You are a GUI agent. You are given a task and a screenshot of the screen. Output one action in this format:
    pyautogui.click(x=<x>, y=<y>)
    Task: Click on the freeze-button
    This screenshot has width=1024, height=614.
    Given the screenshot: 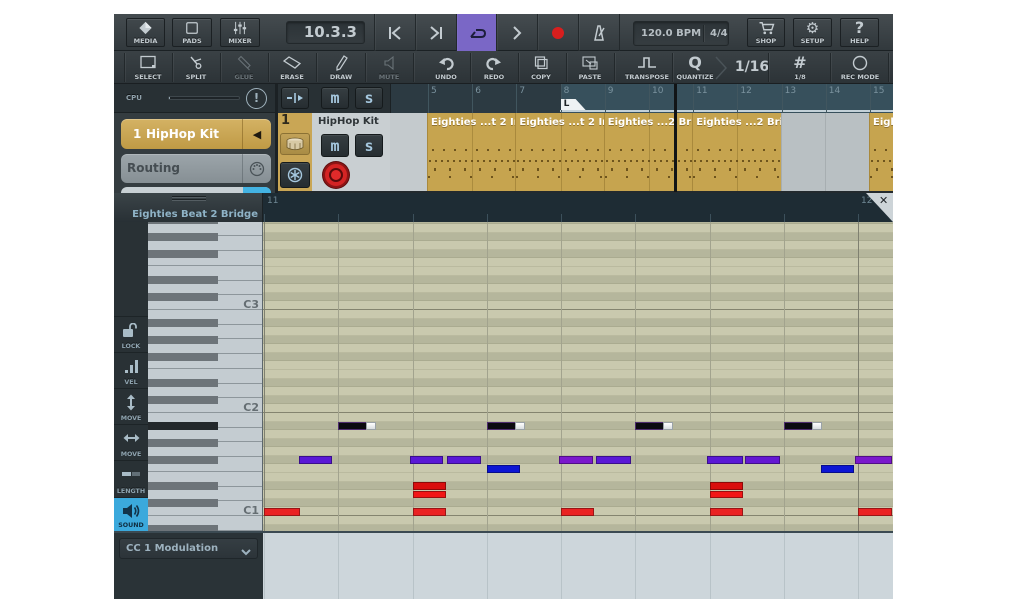 What is the action you would take?
    pyautogui.click(x=295, y=175)
    